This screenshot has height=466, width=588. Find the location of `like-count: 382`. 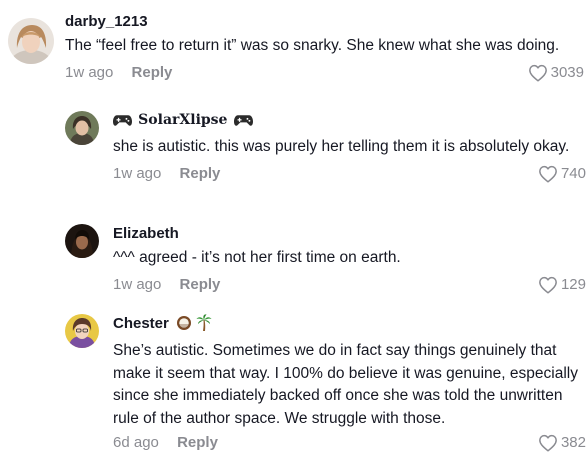

like-count: 382 is located at coordinates (573, 442).